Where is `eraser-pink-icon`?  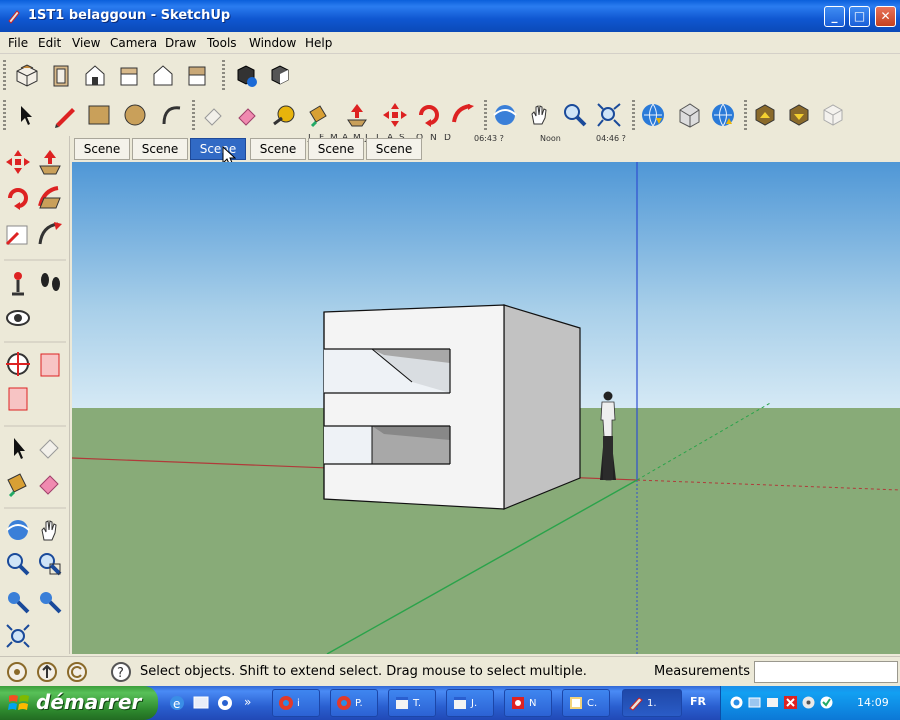 eraser-pink-icon is located at coordinates (247, 115).